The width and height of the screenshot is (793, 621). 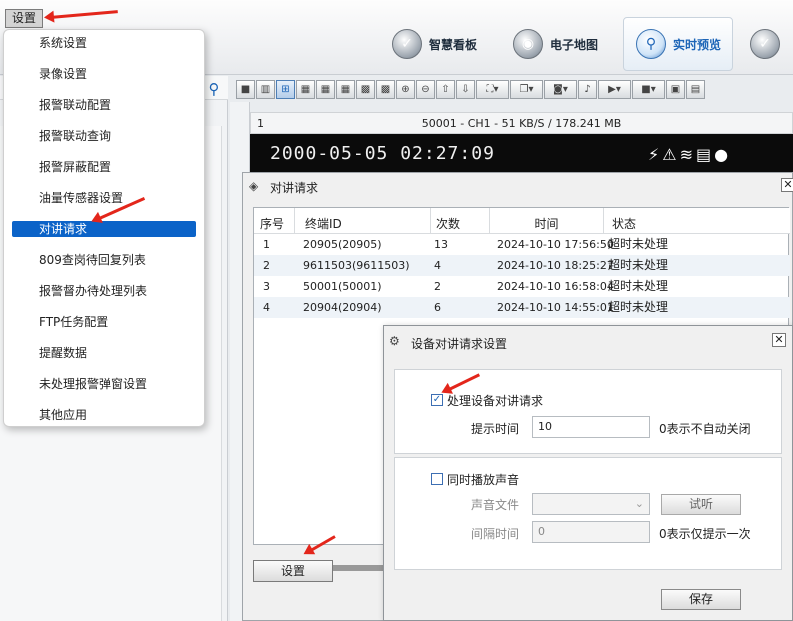 I want to click on listen-button: 试听, so click(x=701, y=504).